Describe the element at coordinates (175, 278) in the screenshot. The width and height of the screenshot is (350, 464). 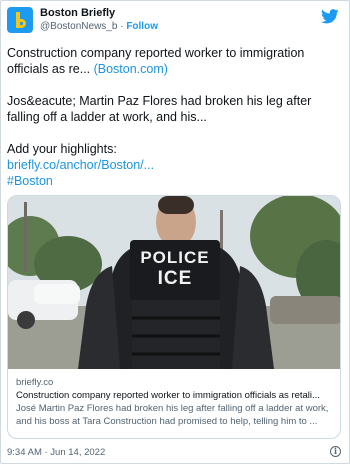
I see `vest-line-ice: ICE` at that location.